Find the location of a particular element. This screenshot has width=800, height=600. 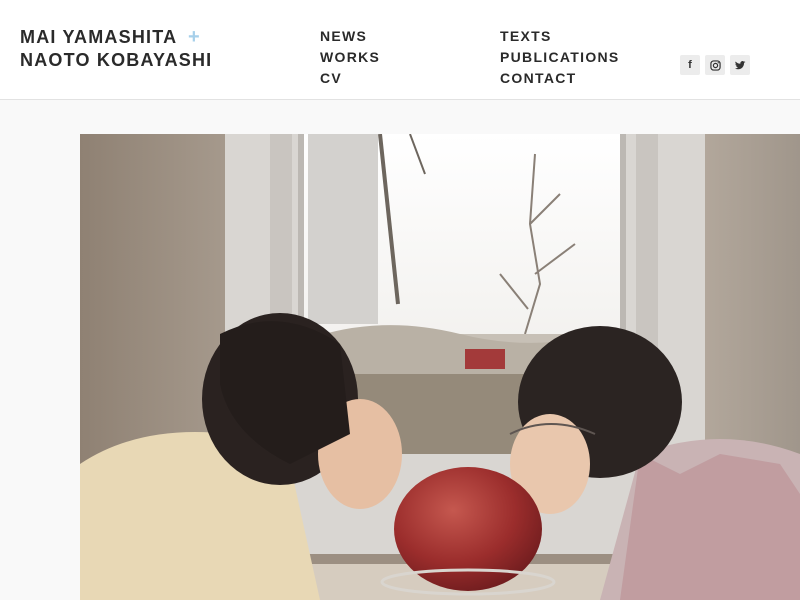

instagram-button is located at coordinates (715, 65).